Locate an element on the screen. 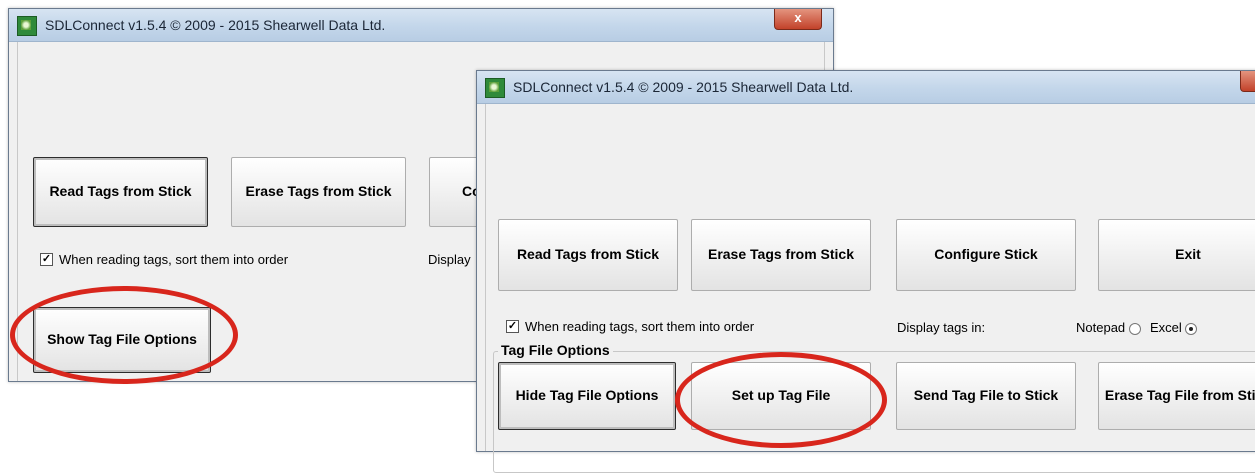 This screenshot has height=473, width=1255. radio-selected-icon is located at coordinates (1191, 328).